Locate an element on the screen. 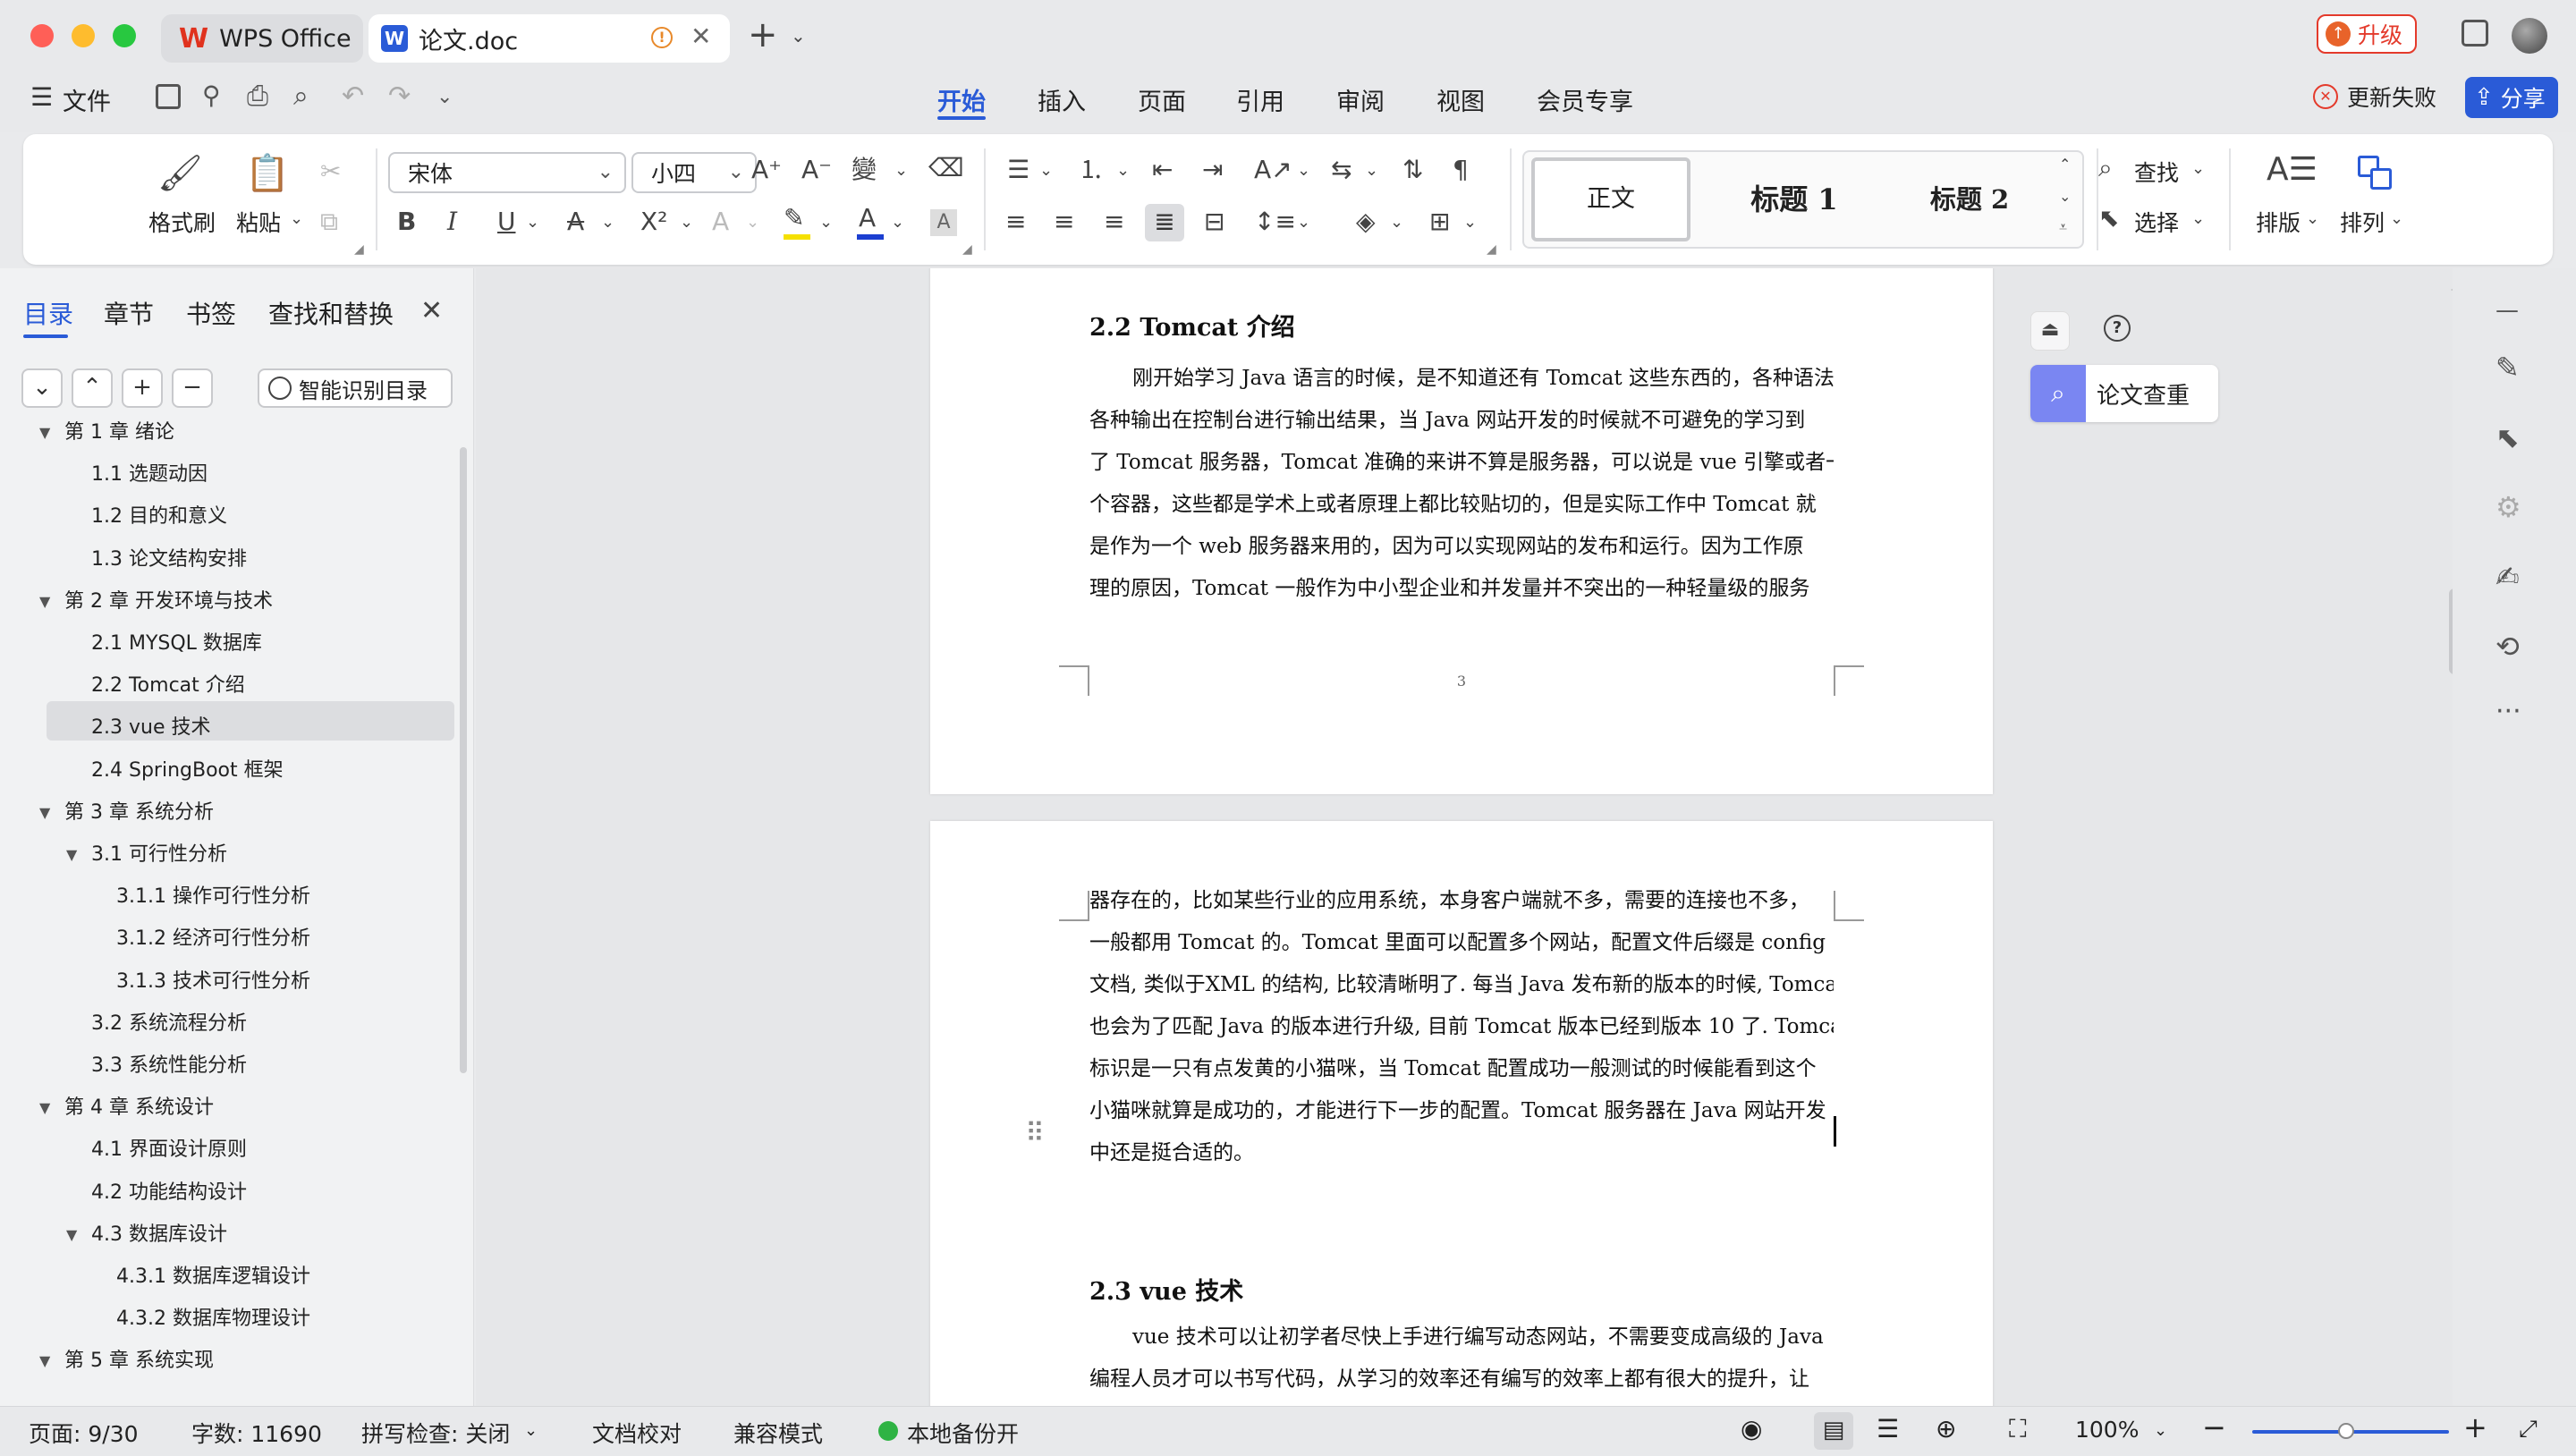 This screenshot has width=2576, height=1456. decrease-font-icon: A⁻ is located at coordinates (816, 169).